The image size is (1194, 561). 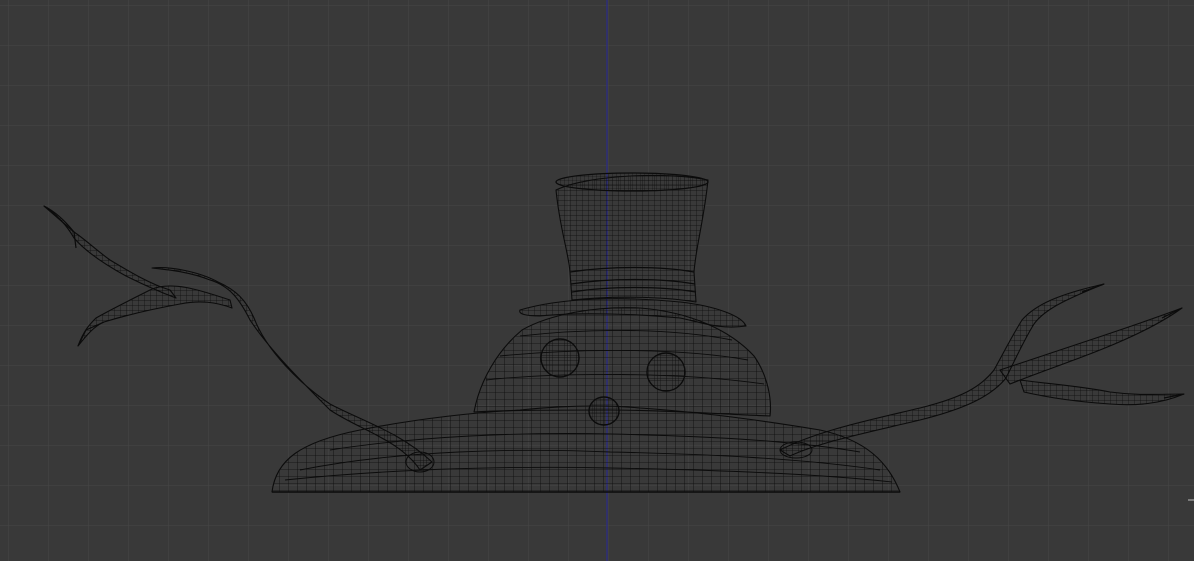 I want to click on button-eye-right, so click(x=666, y=372).